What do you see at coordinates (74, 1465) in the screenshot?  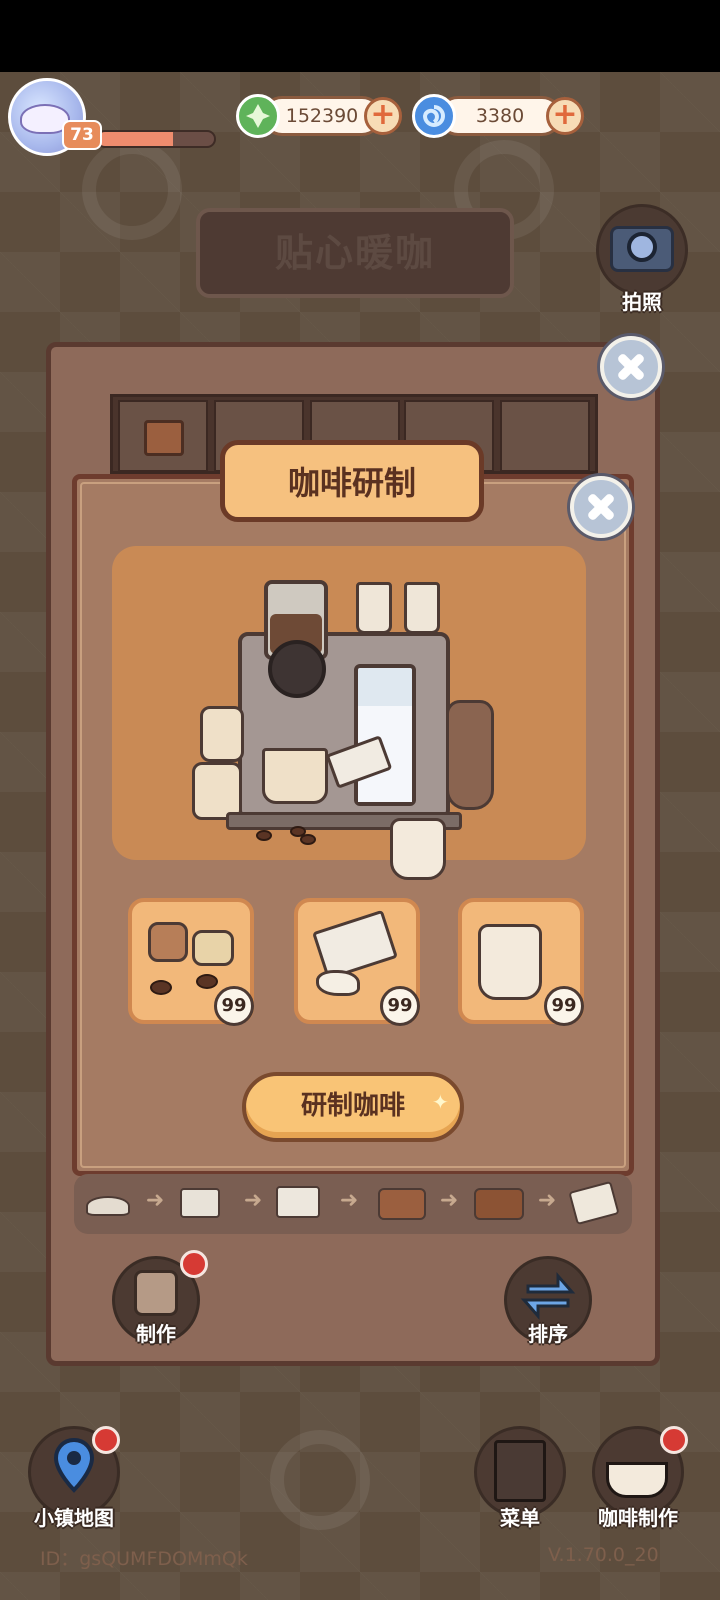 I see `map-pin-icon` at bounding box center [74, 1465].